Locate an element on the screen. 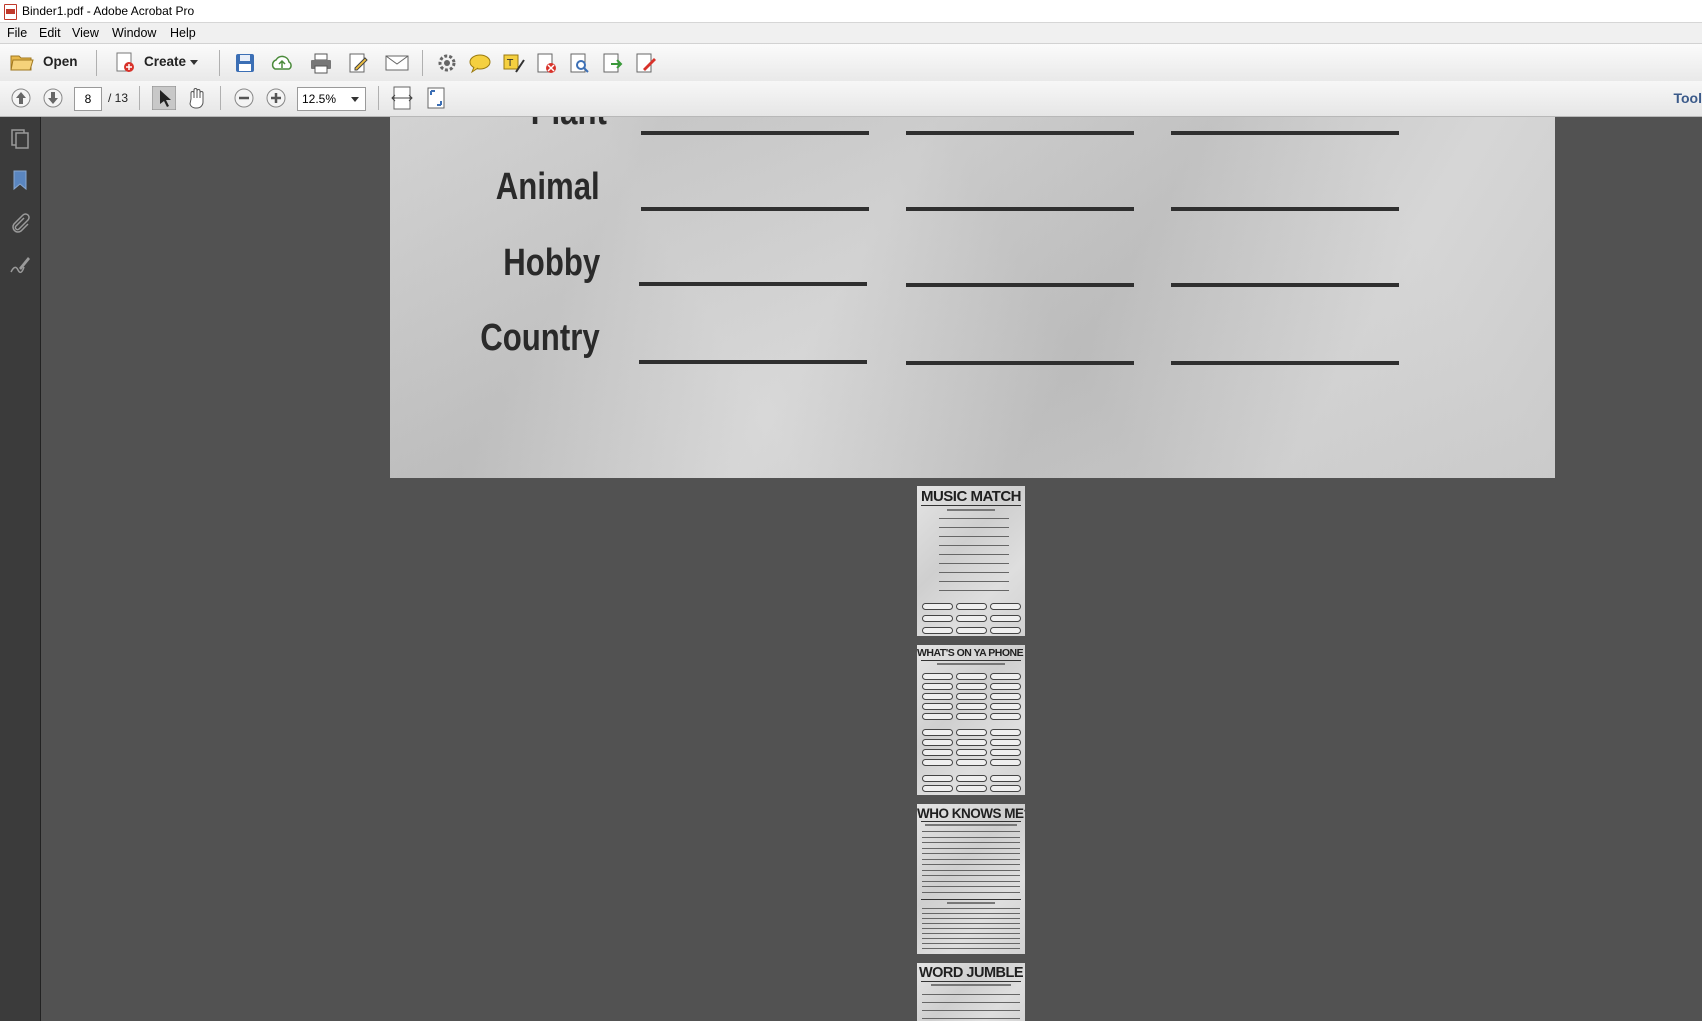 The image size is (1702, 1021). redact-icon is located at coordinates (547, 63).